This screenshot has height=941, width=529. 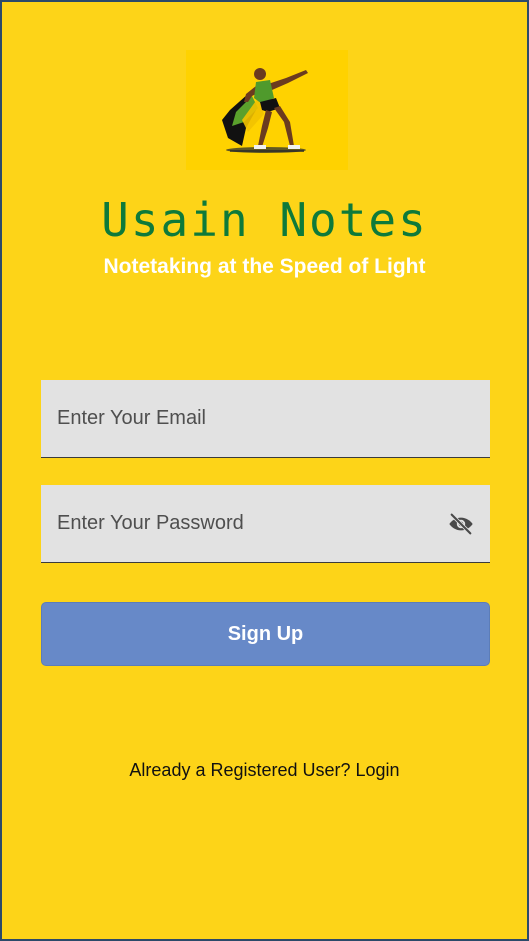 What do you see at coordinates (265, 634) in the screenshot?
I see `signup-button: Sign Up` at bounding box center [265, 634].